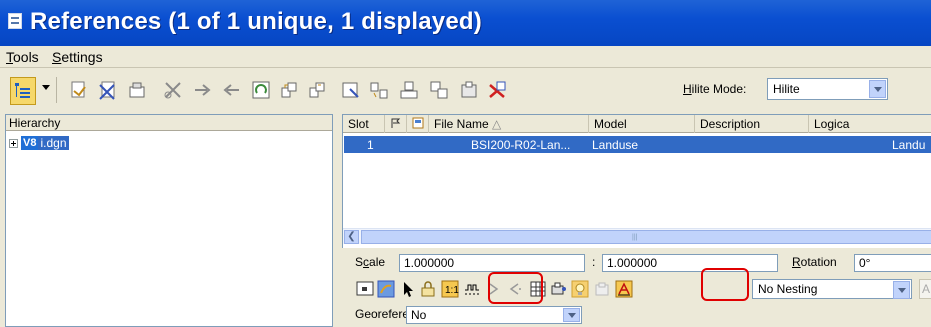  I want to click on exchange-icon, so click(497, 89).